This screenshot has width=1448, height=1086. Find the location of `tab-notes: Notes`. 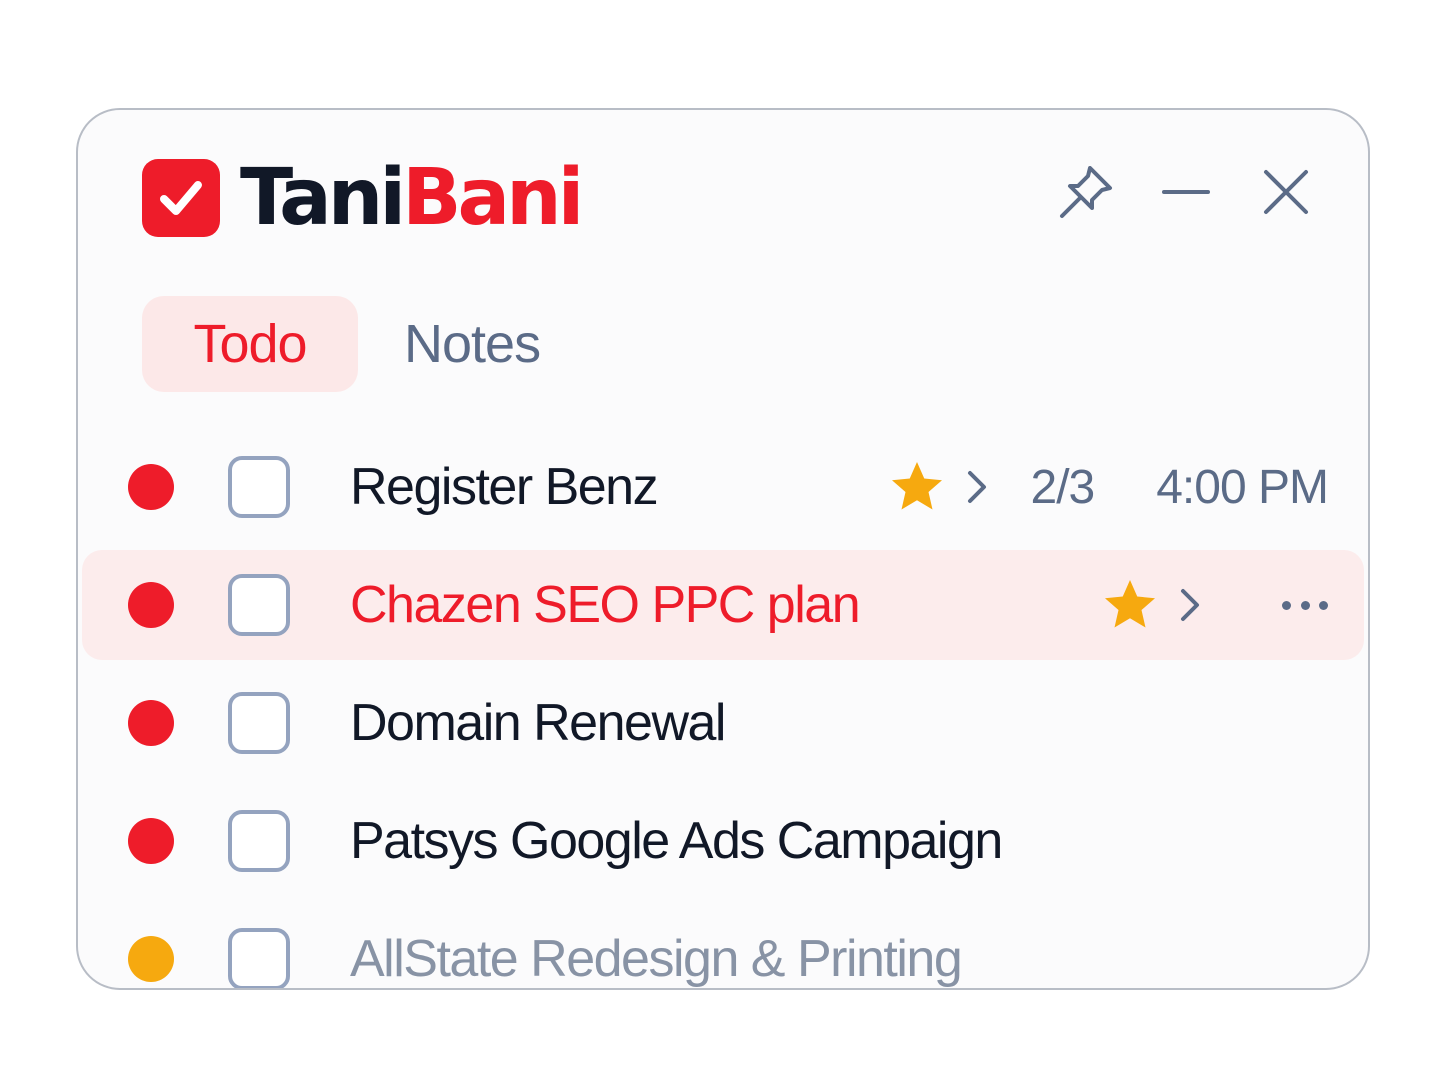

tab-notes: Notes is located at coordinates (472, 344).